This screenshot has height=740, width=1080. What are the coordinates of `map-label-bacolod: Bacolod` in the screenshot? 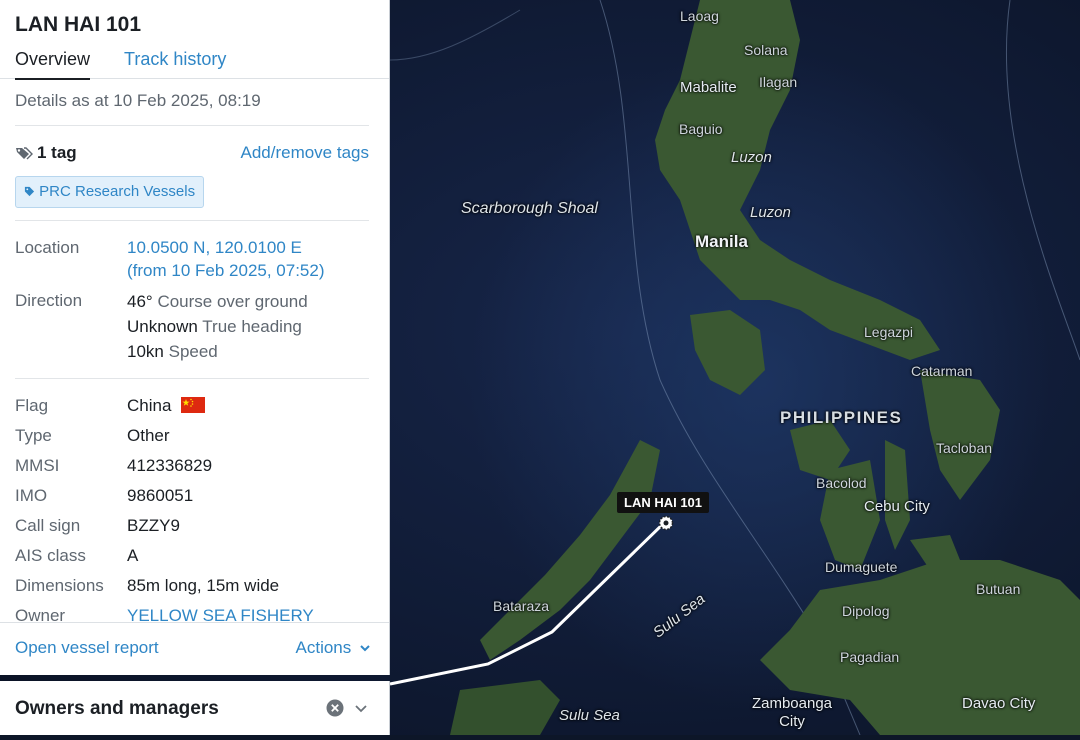 It's located at (841, 483).